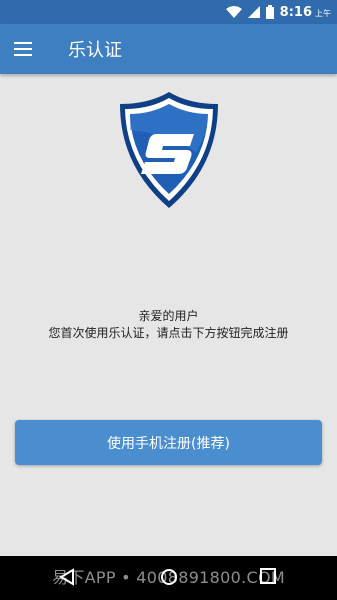  Describe the element at coordinates (278, 12) in the screenshot. I see `status-icons: 8:16 上午` at that location.